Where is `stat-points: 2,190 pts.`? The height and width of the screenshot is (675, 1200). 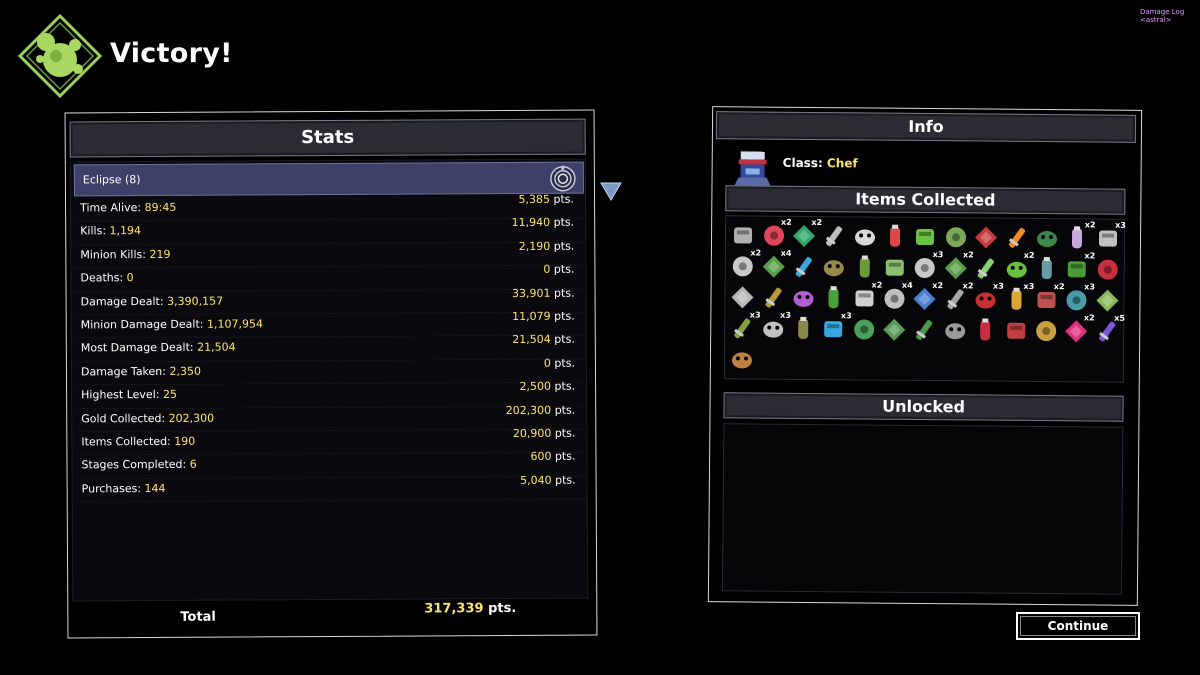 stat-points: 2,190 pts. is located at coordinates (547, 245).